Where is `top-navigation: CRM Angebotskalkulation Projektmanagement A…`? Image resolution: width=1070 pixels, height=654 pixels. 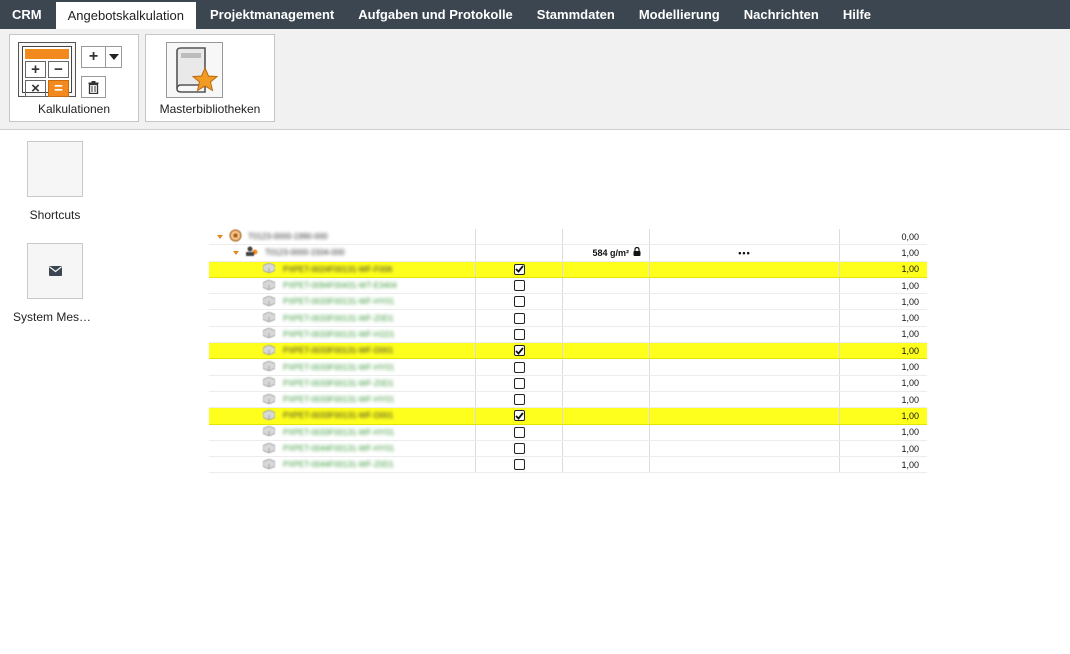
top-navigation: CRM Angebotskalkulation Projektmanagement A… is located at coordinates (535, 14).